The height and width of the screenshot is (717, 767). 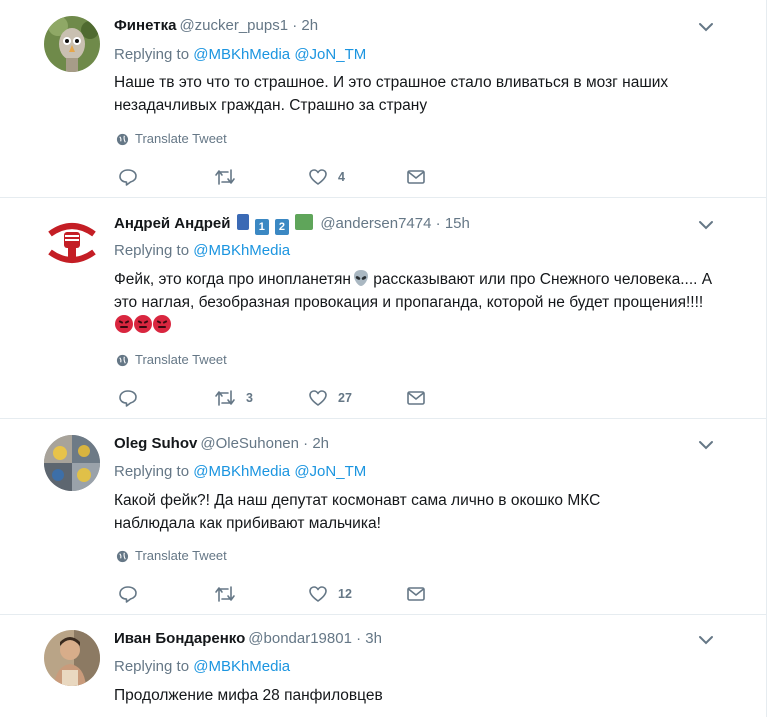 I want to click on timestamp: 15h, so click(x=457, y=223).